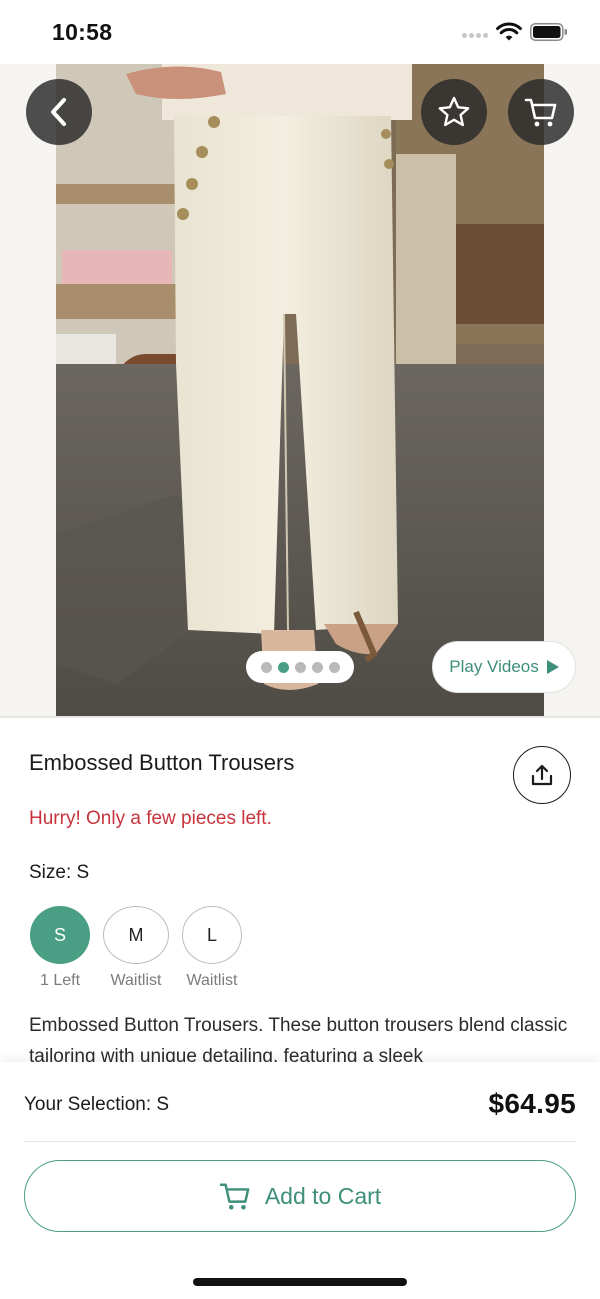 This screenshot has height=1299, width=600. What do you see at coordinates (150, 818) in the screenshot?
I see `low-stock-message: Hurry! Only a few pieces left.` at bounding box center [150, 818].